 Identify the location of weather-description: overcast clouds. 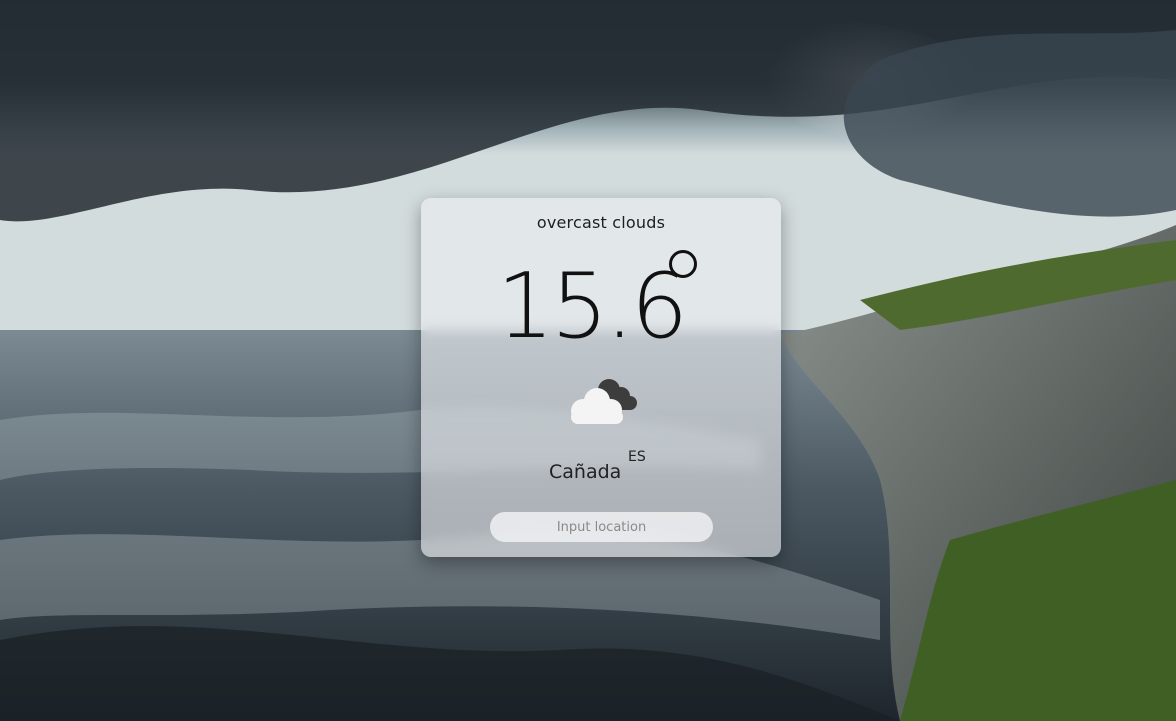
(601, 222).